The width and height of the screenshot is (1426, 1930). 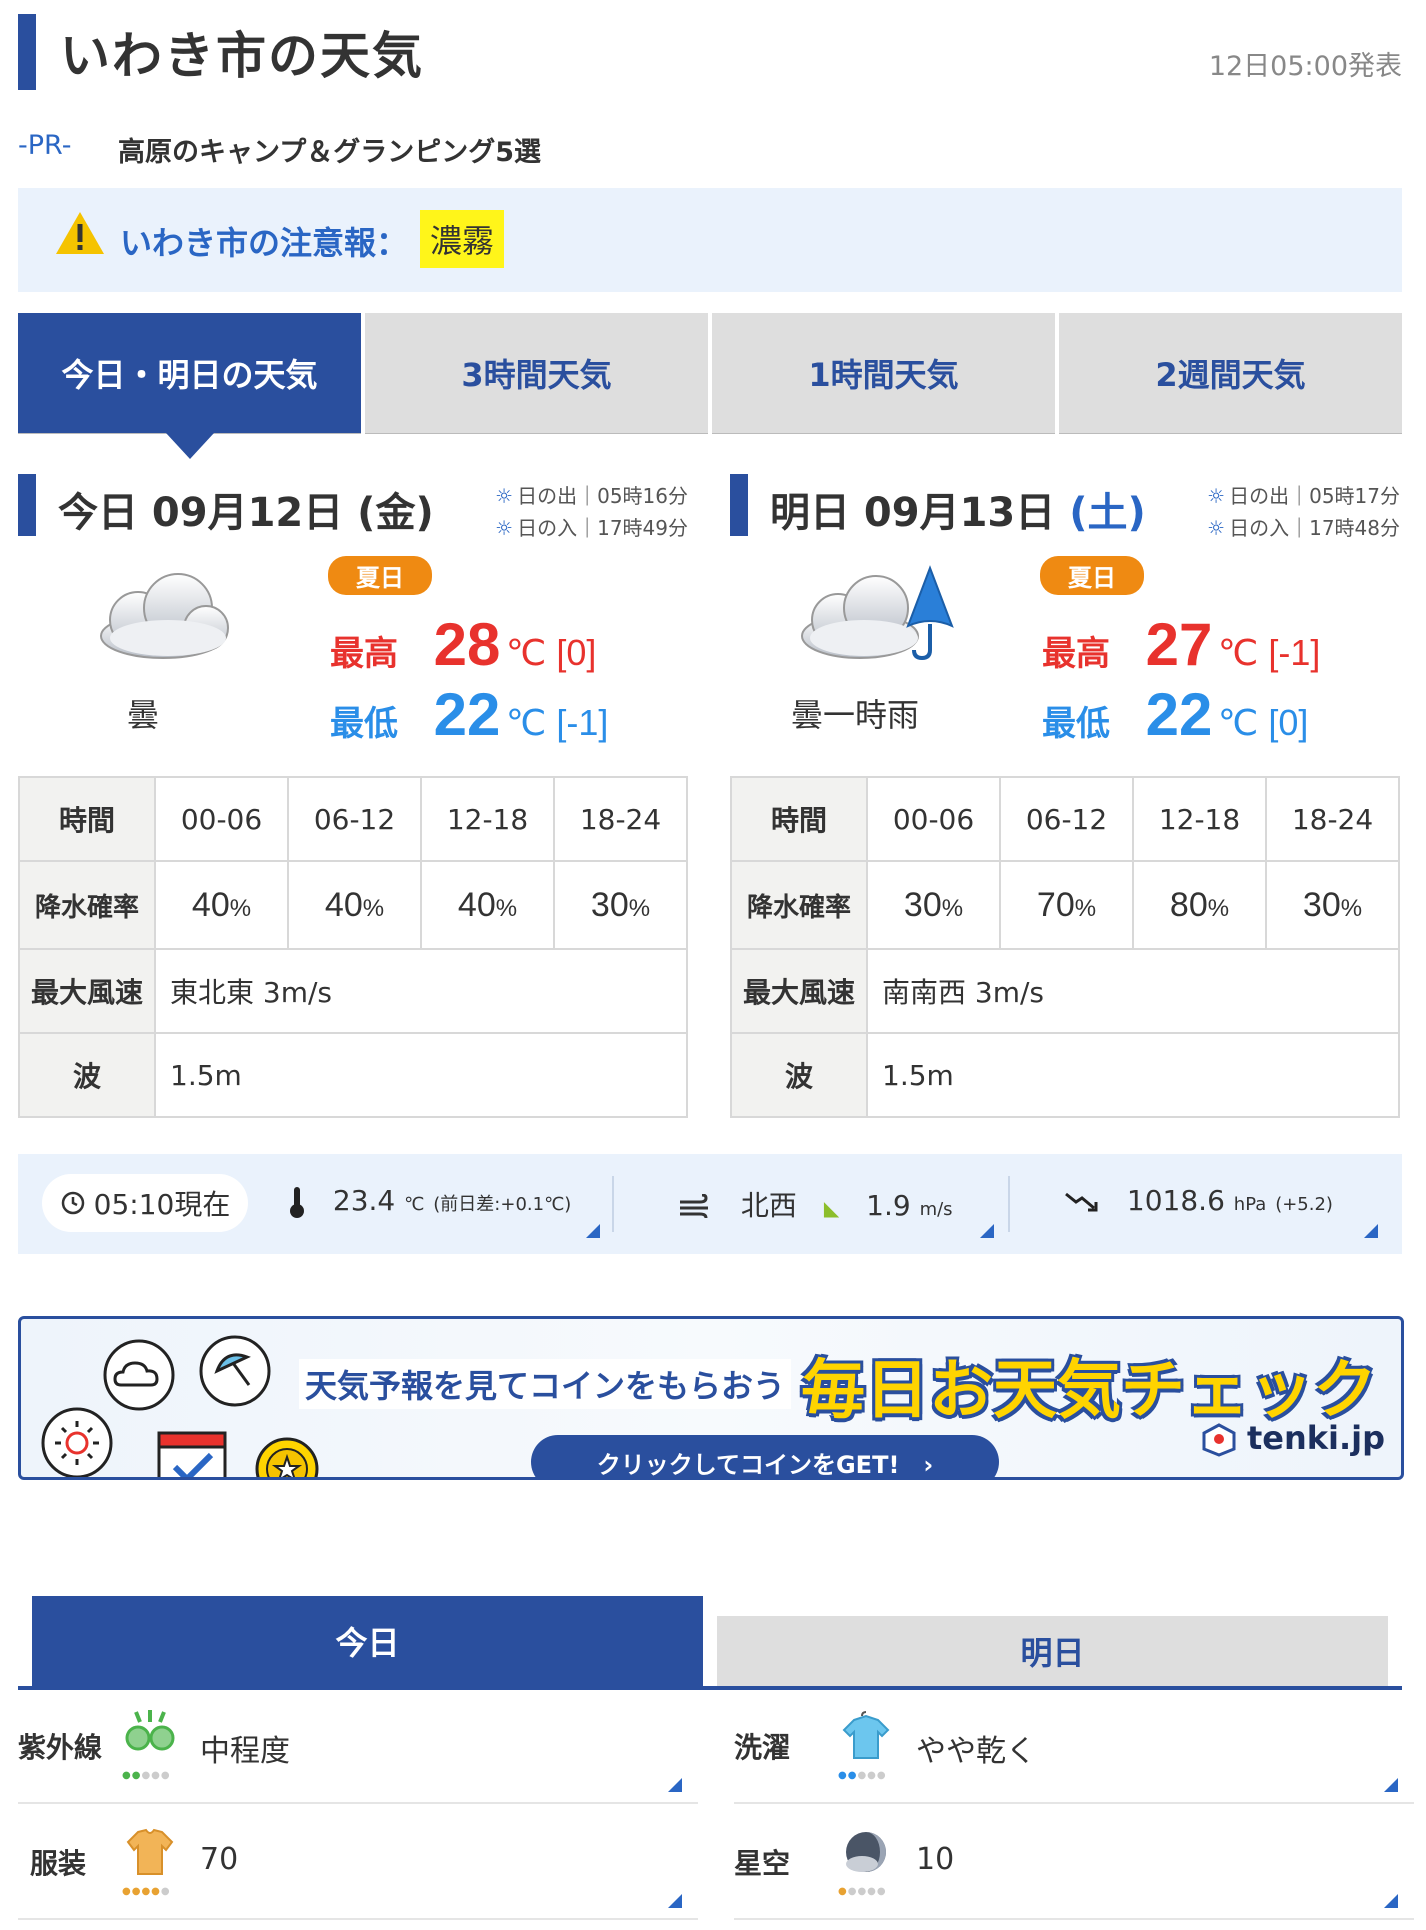 What do you see at coordinates (591, 526) in the screenshot?
I see `today-sunset: ☼ 日の入｜17時49分` at bounding box center [591, 526].